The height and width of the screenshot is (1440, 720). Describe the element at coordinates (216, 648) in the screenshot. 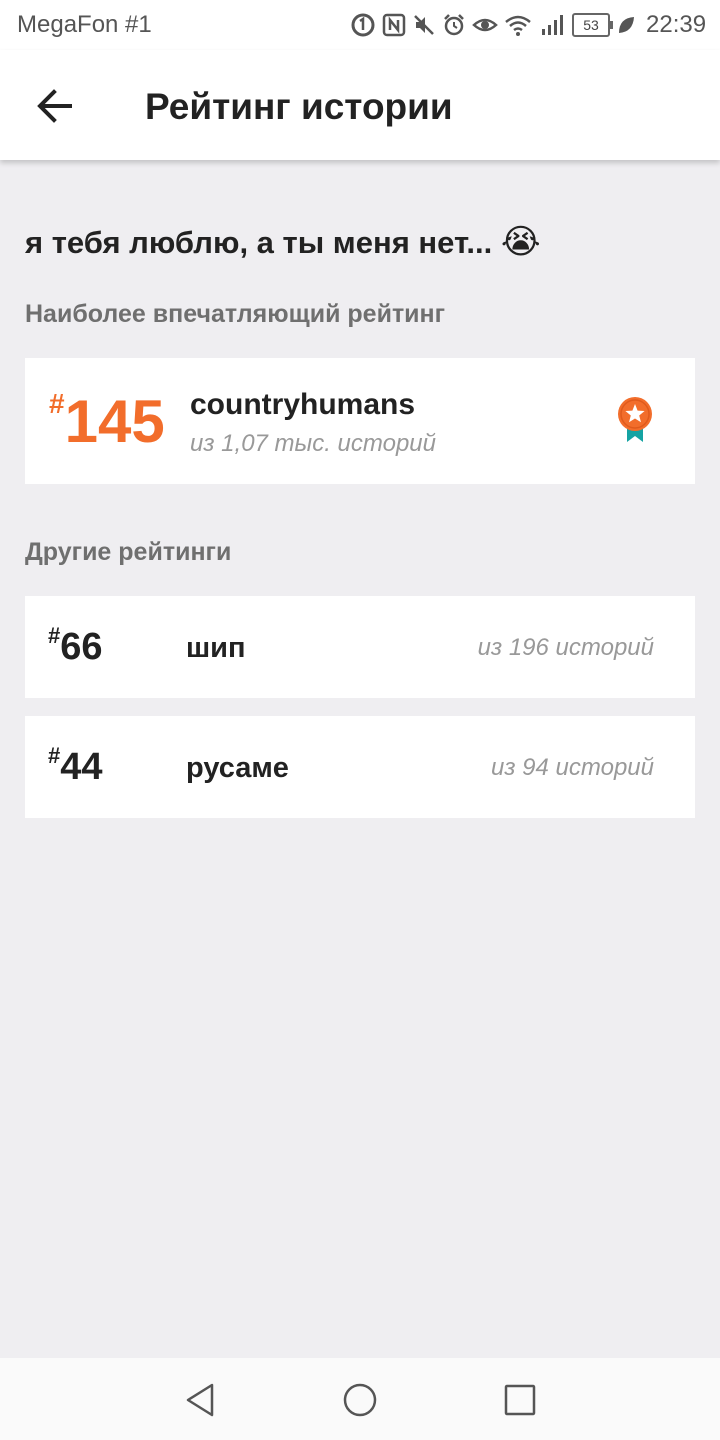

I see `category-name: шип` at that location.